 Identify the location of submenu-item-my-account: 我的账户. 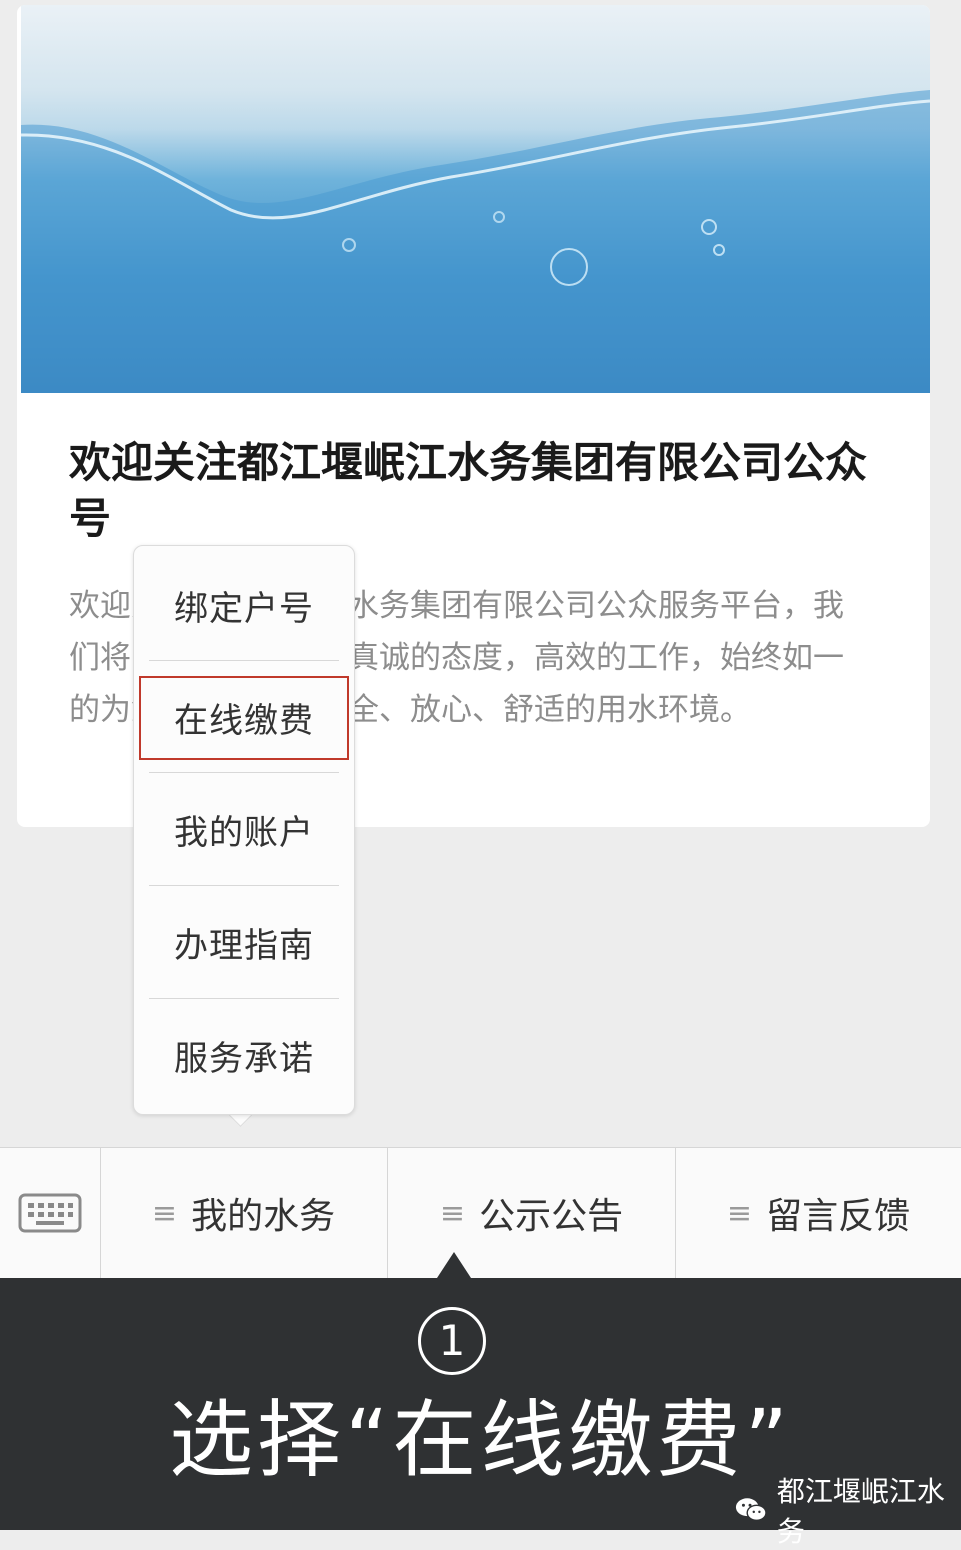
(244, 829).